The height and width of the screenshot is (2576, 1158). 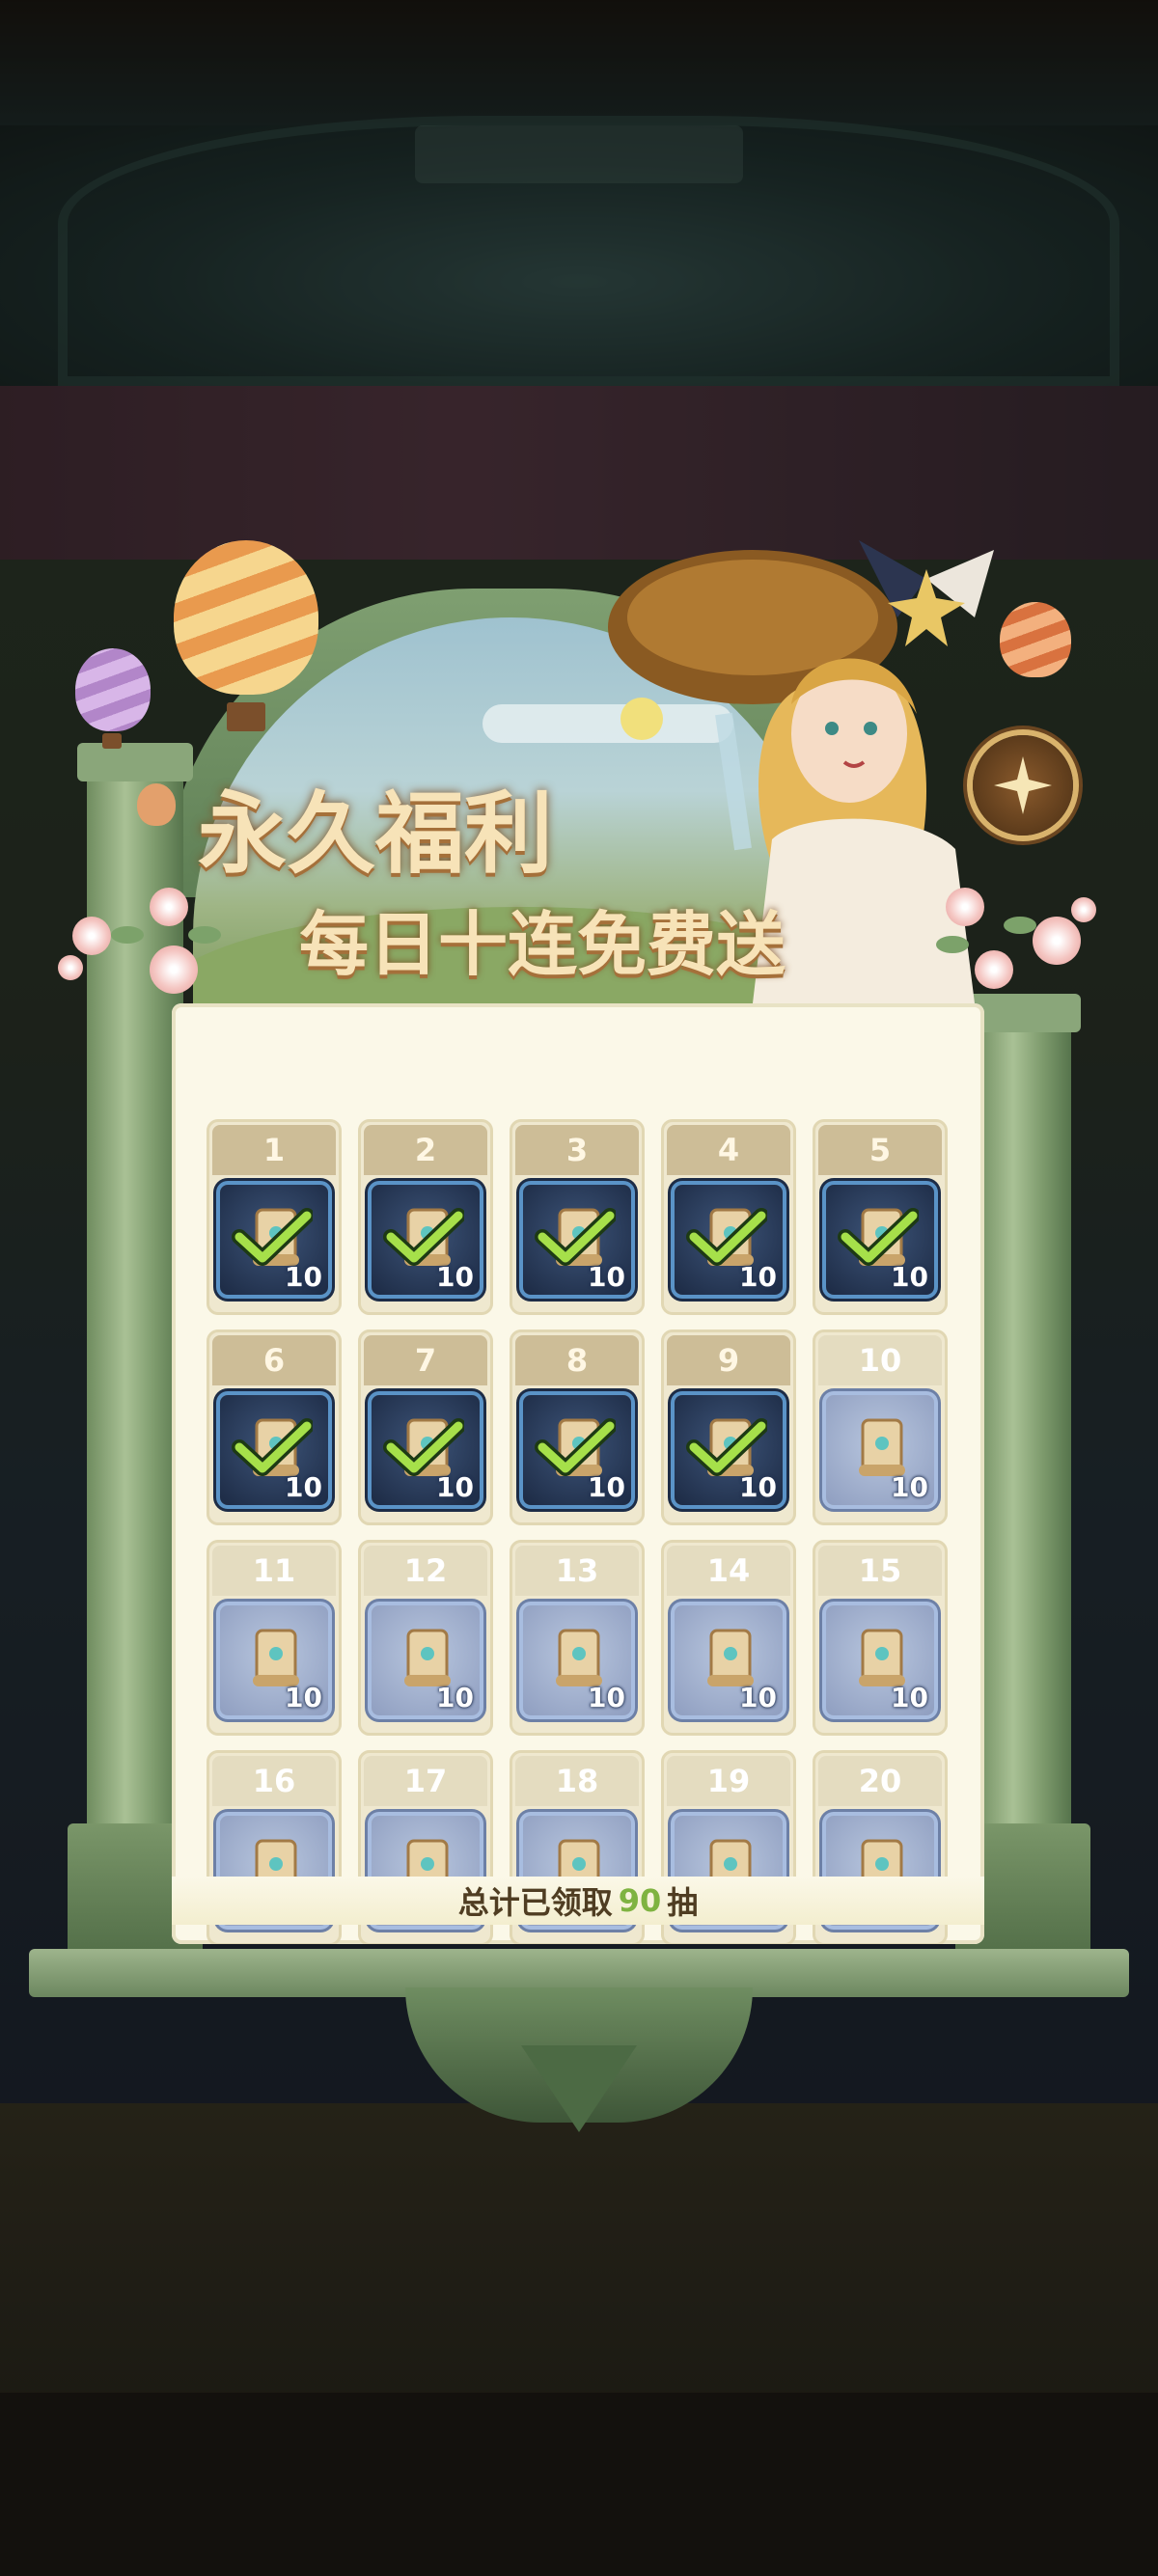 I want to click on close-button, so click(x=1023, y=786).